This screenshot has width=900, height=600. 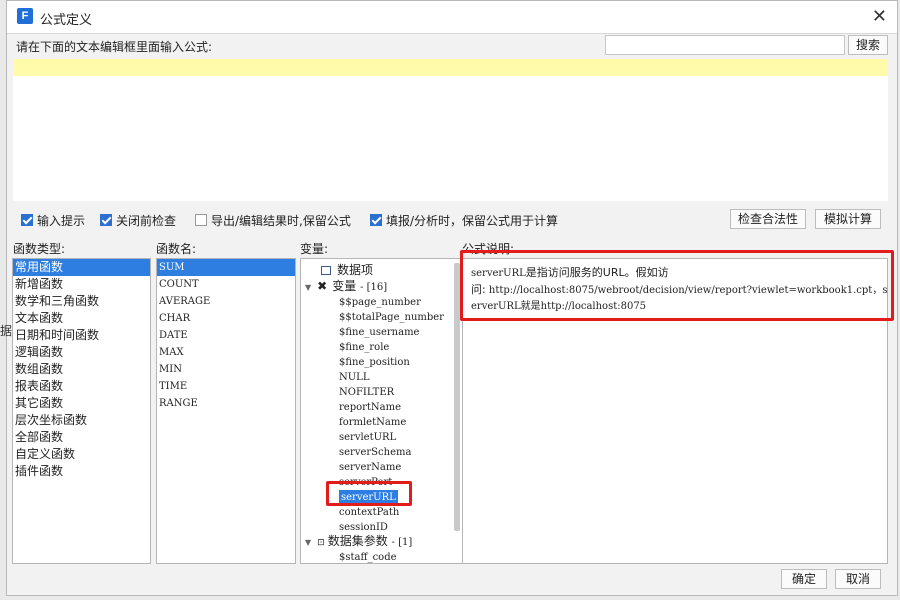 I want to click on variable-label: 变量:, so click(x=314, y=249).